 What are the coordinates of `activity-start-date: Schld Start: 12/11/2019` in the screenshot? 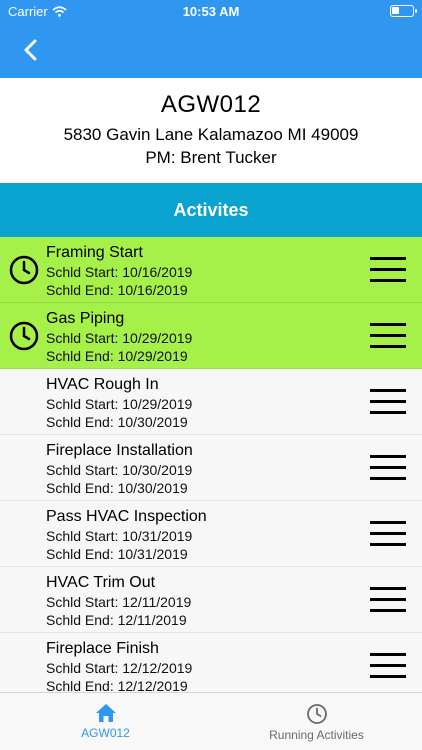 It's located at (119, 602).